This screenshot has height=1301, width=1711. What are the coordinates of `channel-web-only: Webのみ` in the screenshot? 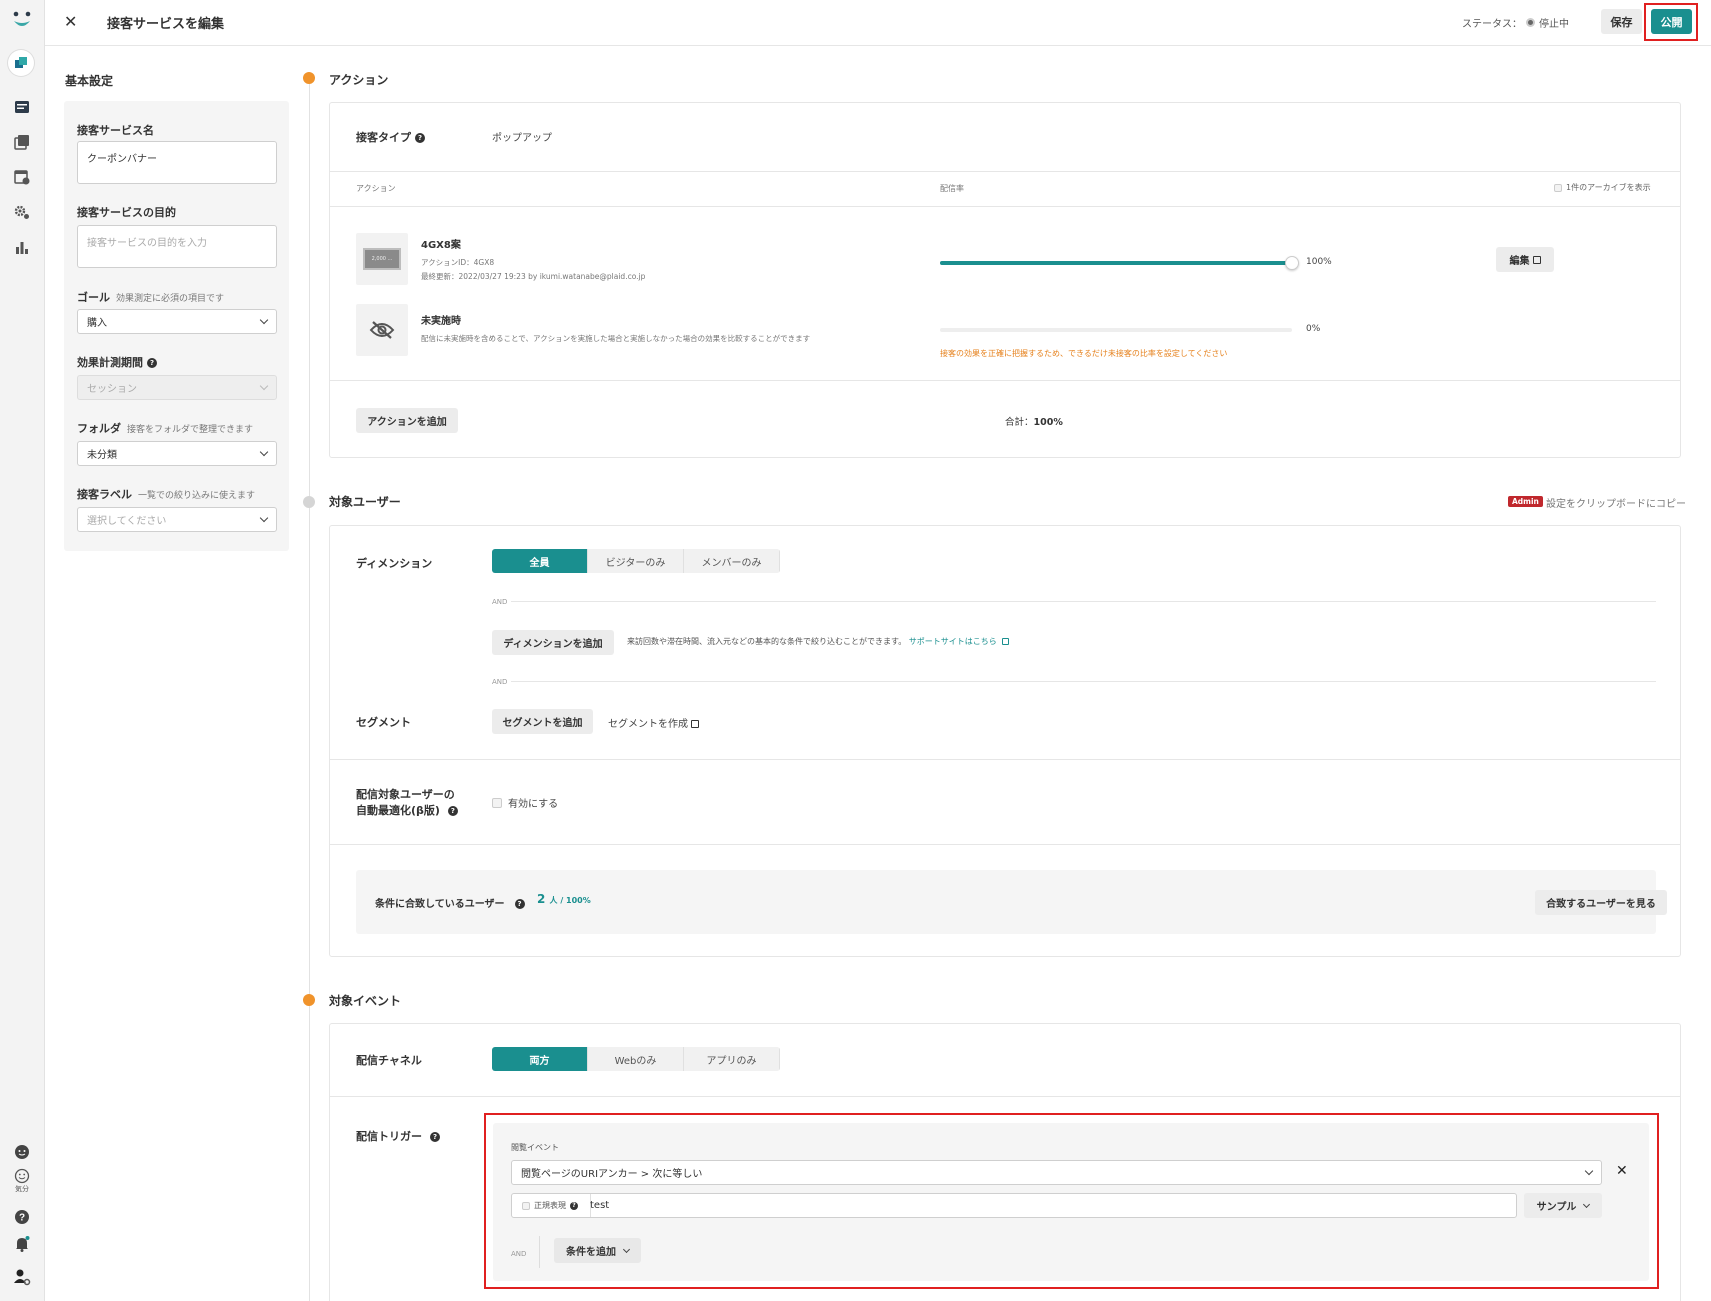 It's located at (636, 1059).